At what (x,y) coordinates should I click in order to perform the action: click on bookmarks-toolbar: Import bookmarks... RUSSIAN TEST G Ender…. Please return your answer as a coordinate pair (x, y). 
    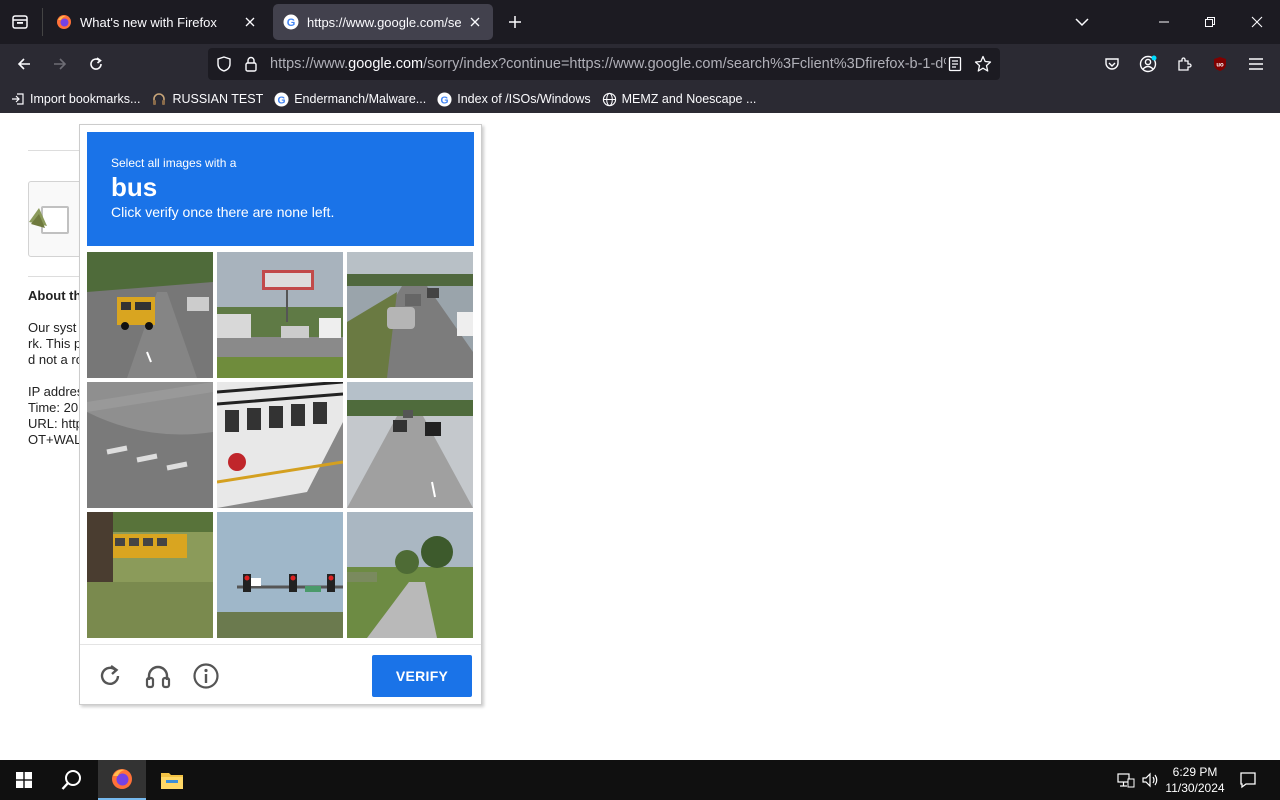
    Looking at the image, I should click on (640, 99).